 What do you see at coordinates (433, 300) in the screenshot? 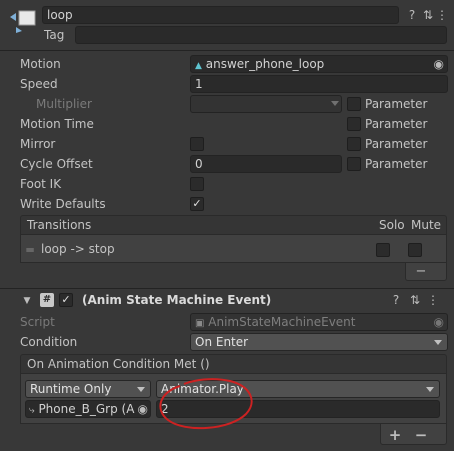
I see `component-more-icon: ⋮` at bounding box center [433, 300].